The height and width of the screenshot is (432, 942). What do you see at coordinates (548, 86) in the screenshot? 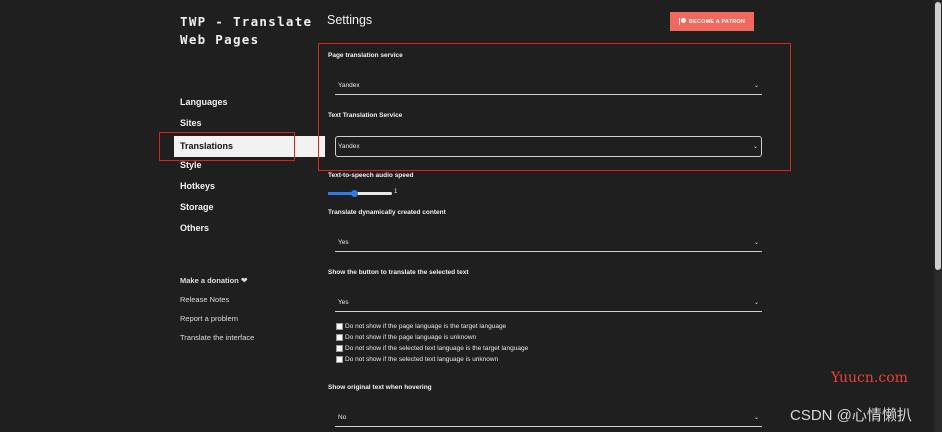
I see `page-translation-select: Yandex ⌄` at bounding box center [548, 86].